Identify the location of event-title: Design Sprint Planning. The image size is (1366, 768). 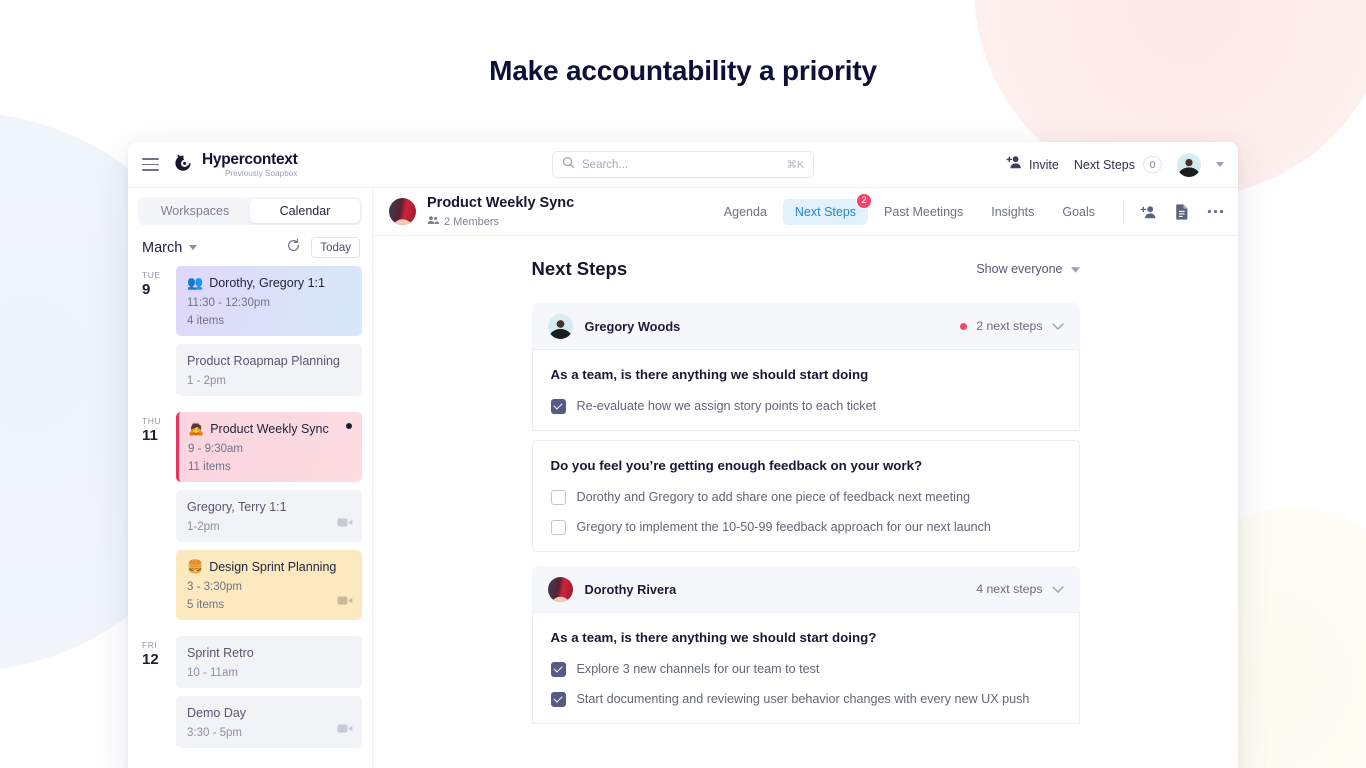
(273, 567).